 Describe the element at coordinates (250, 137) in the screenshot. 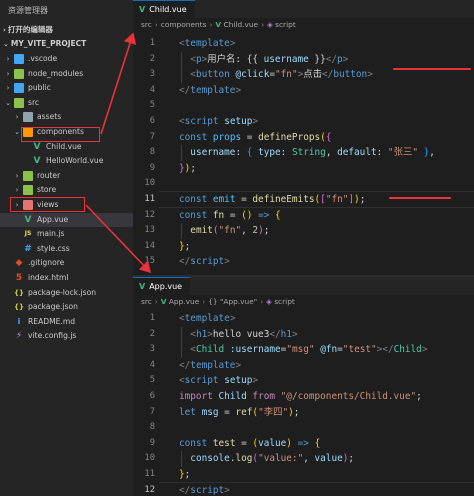

I see `code-token: =` at that location.